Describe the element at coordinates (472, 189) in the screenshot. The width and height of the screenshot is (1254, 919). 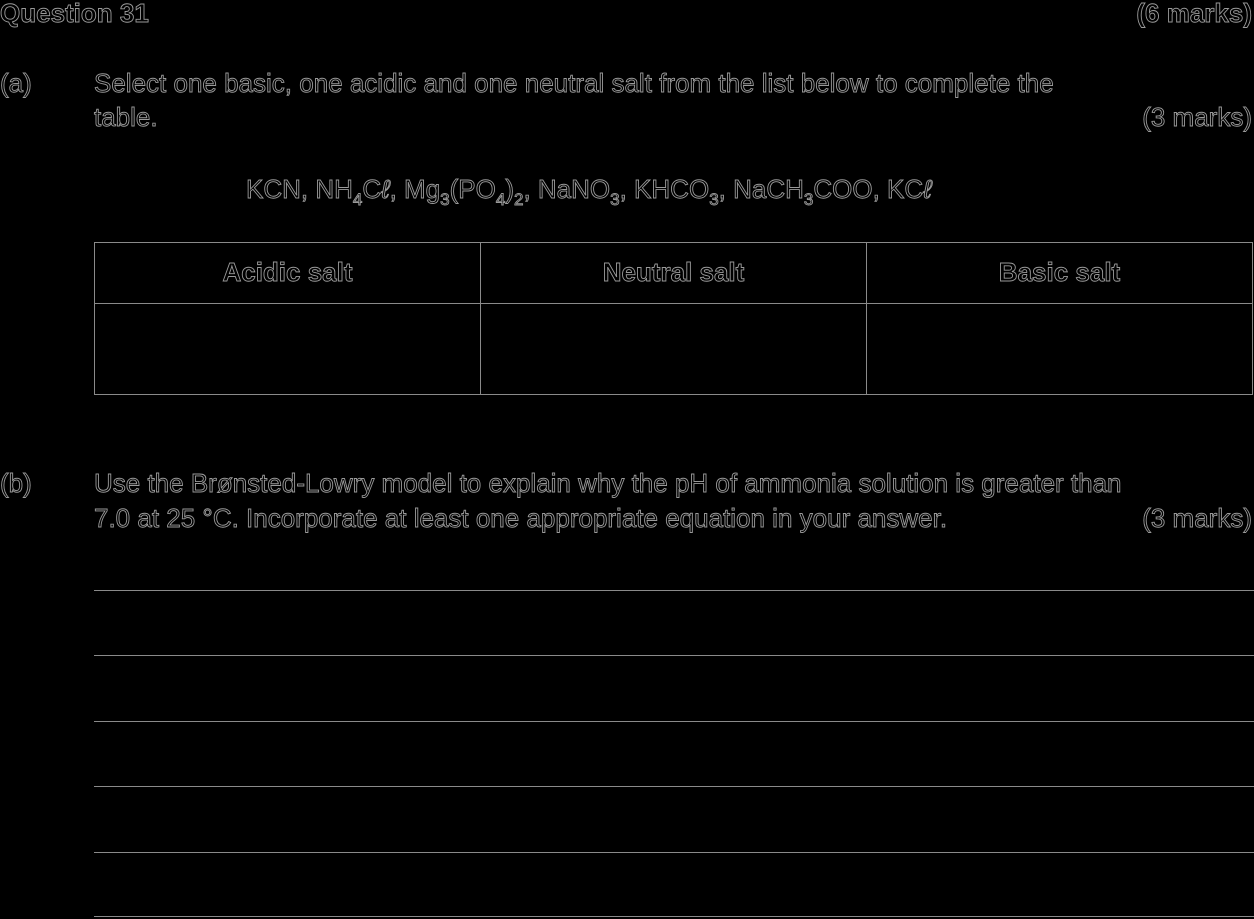
I see `salt-text: (PO` at that location.